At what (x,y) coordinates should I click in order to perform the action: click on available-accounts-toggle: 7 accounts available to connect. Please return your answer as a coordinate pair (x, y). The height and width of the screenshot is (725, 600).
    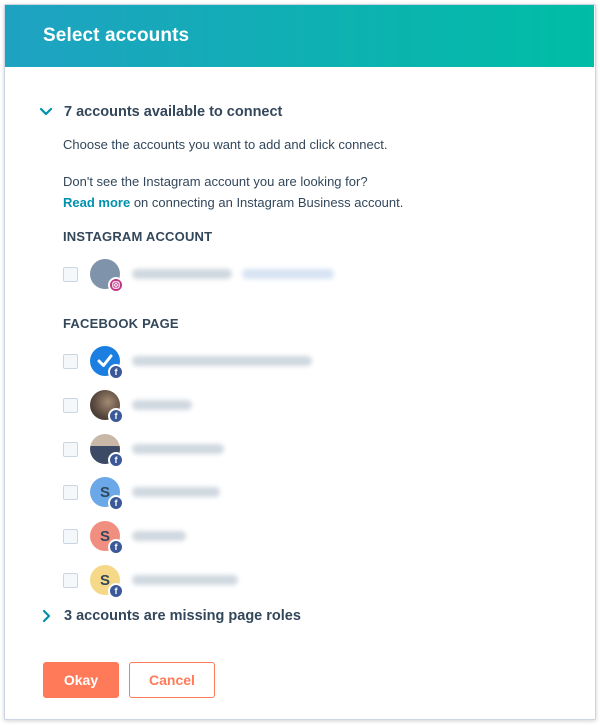
    Looking at the image, I should click on (160, 112).